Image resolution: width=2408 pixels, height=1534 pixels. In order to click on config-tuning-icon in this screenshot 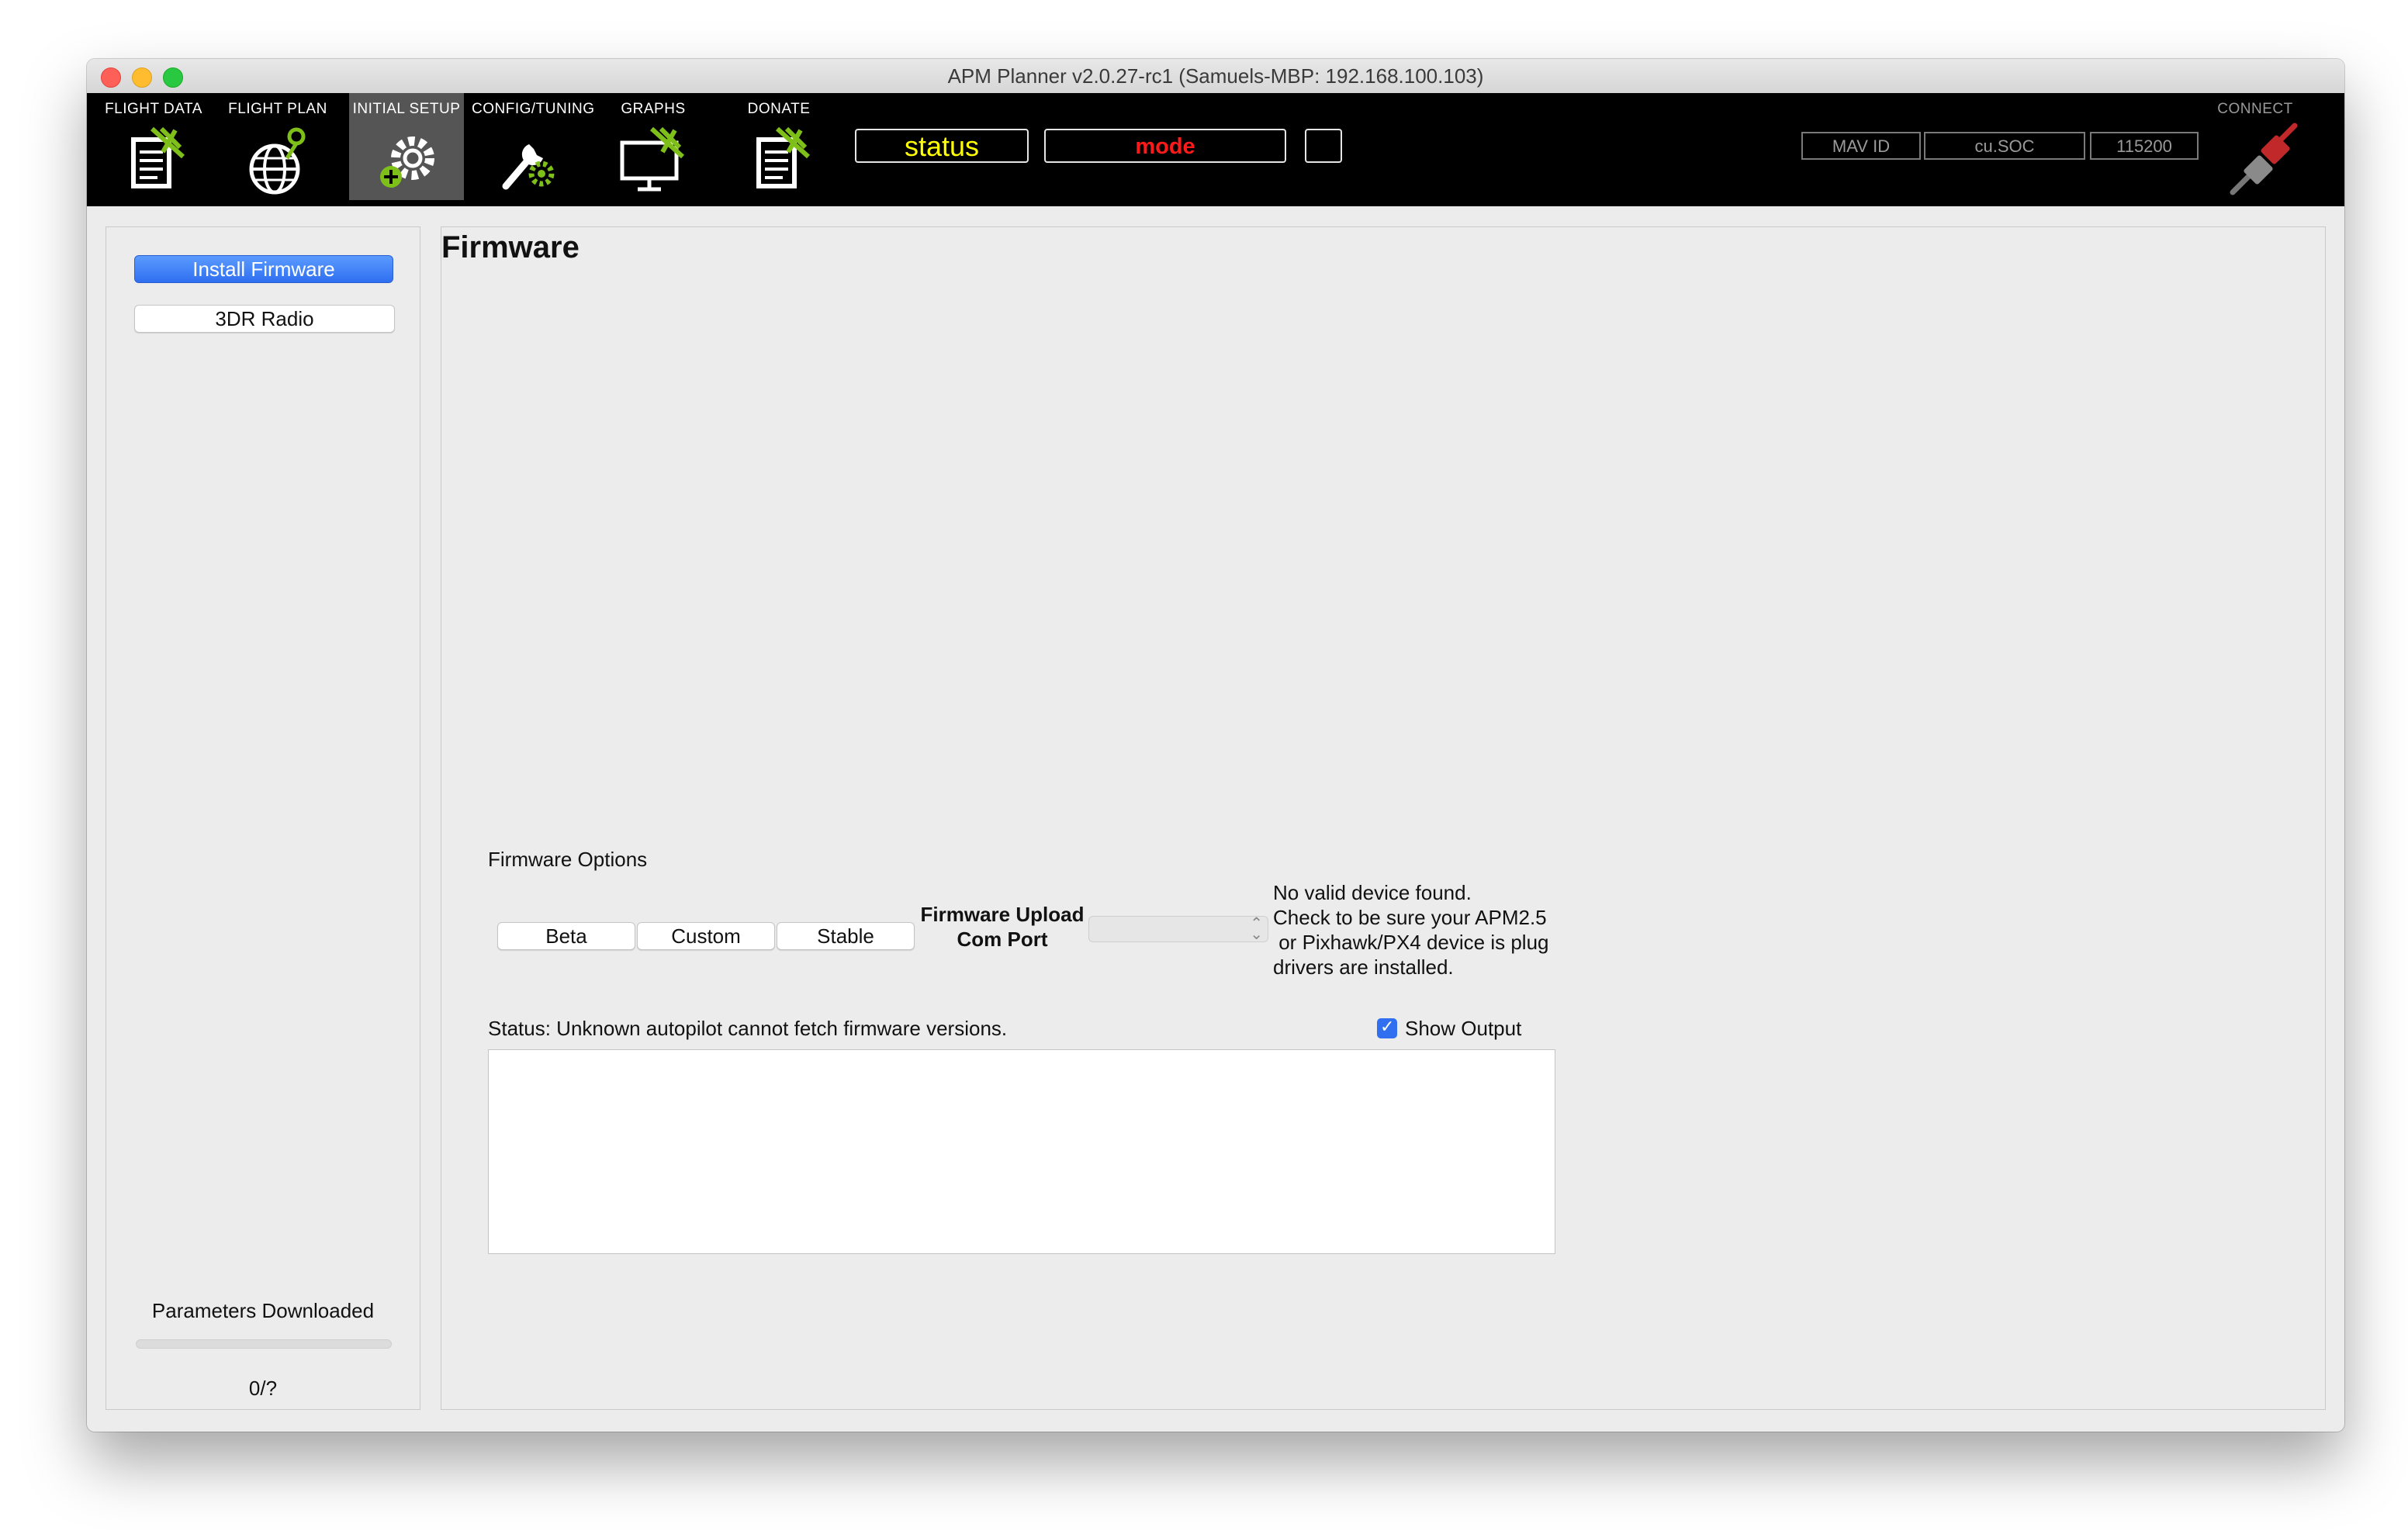, I will do `click(528, 167)`.